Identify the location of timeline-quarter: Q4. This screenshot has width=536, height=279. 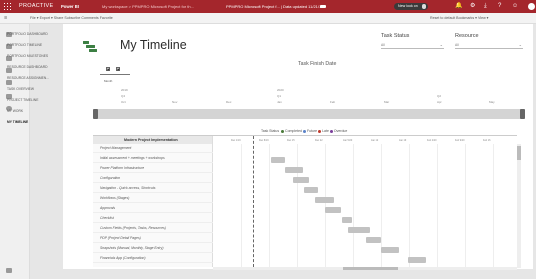
(123, 96).